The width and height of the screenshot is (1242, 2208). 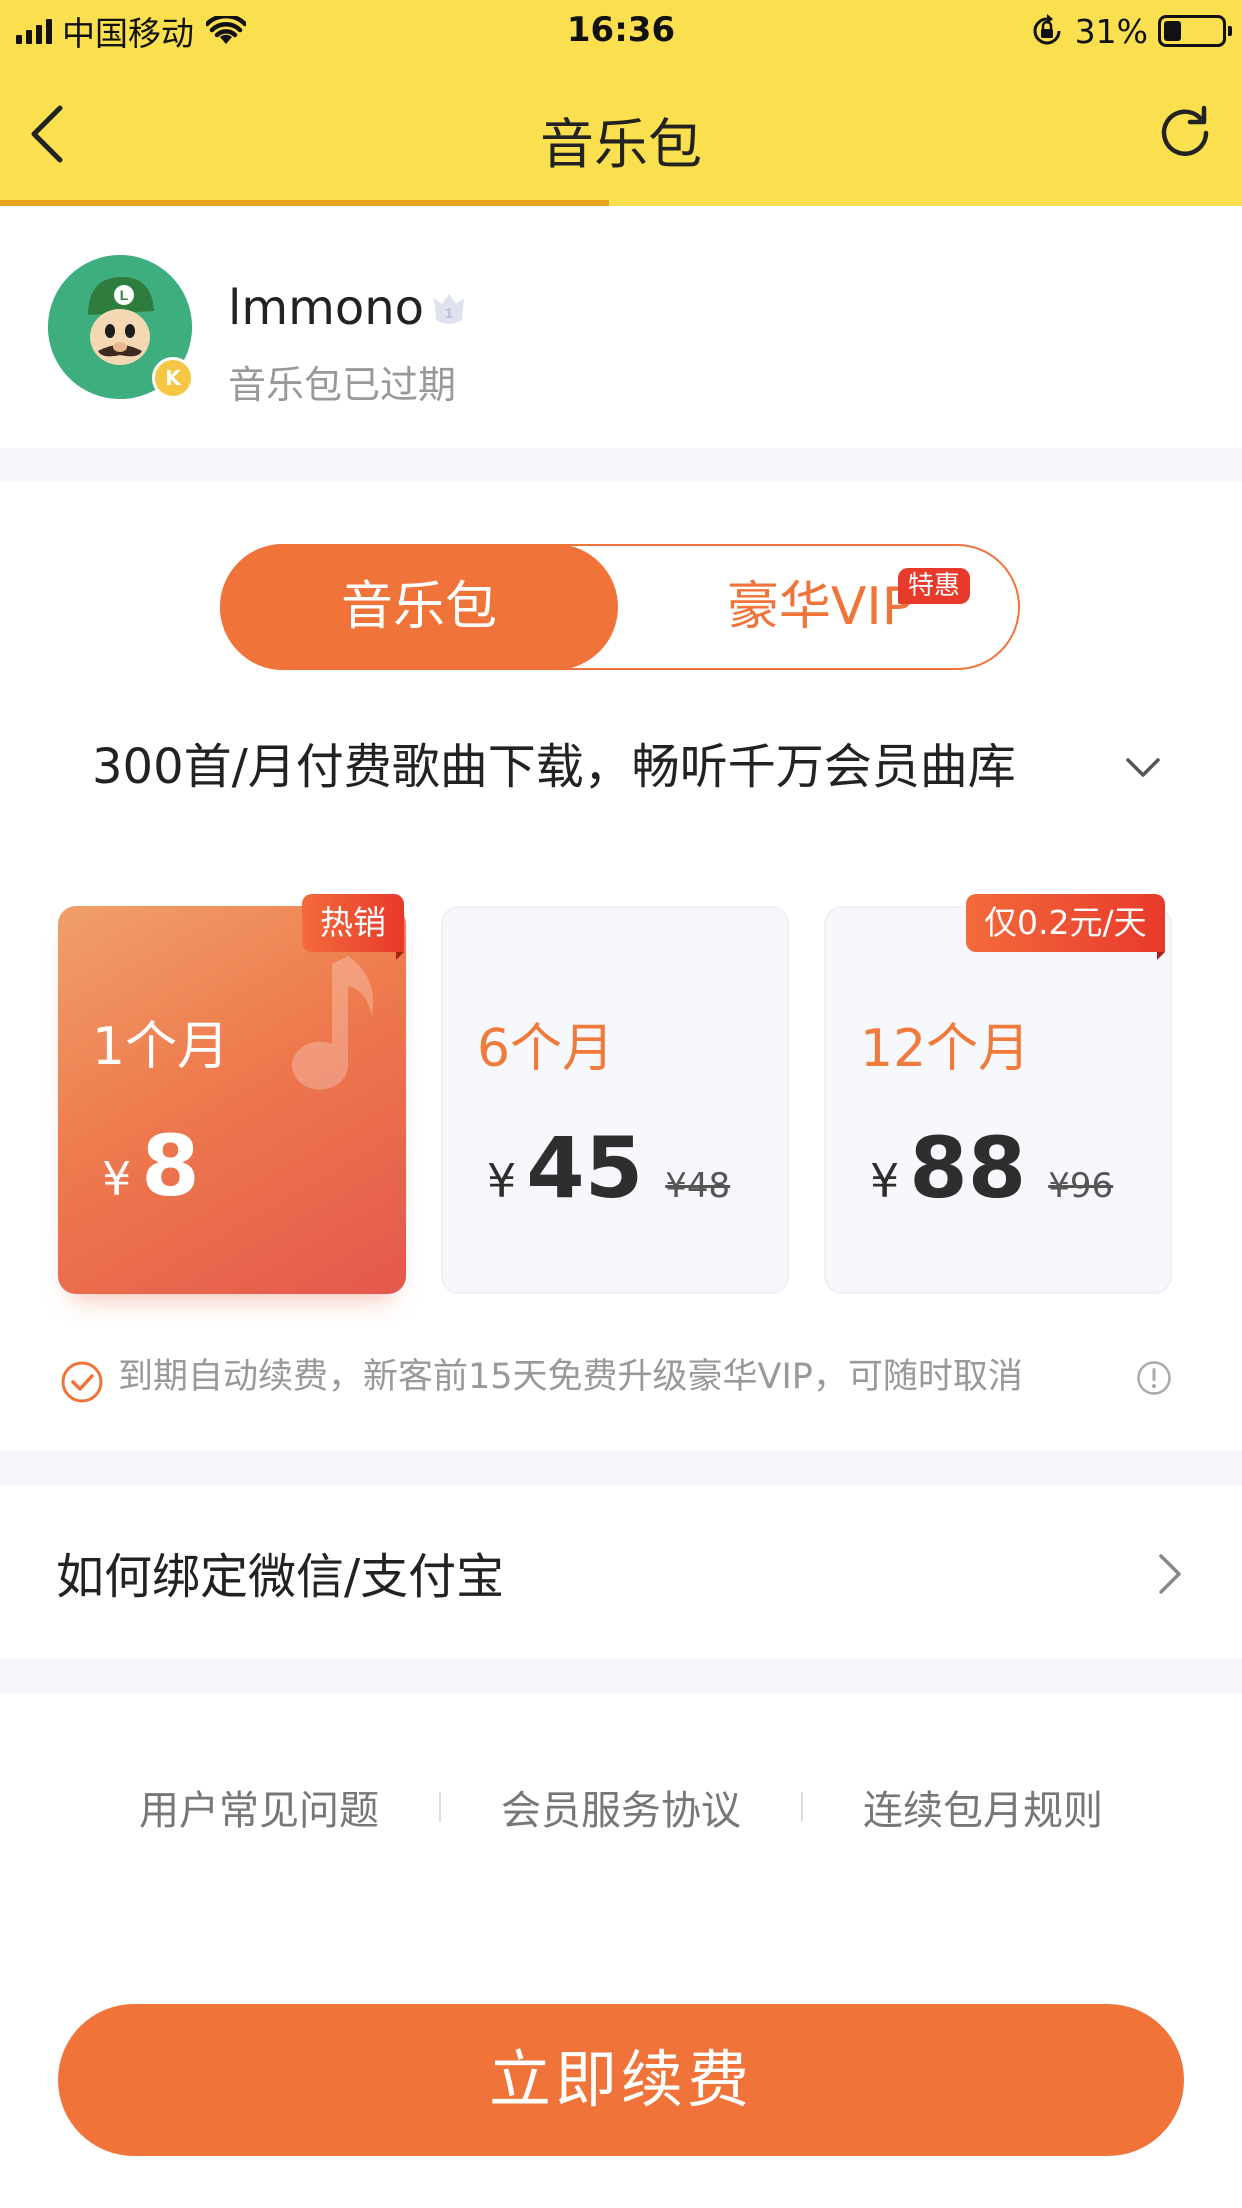 I want to click on profile-section: L K lmmono 1 音乐包已过期, so click(x=621, y=327).